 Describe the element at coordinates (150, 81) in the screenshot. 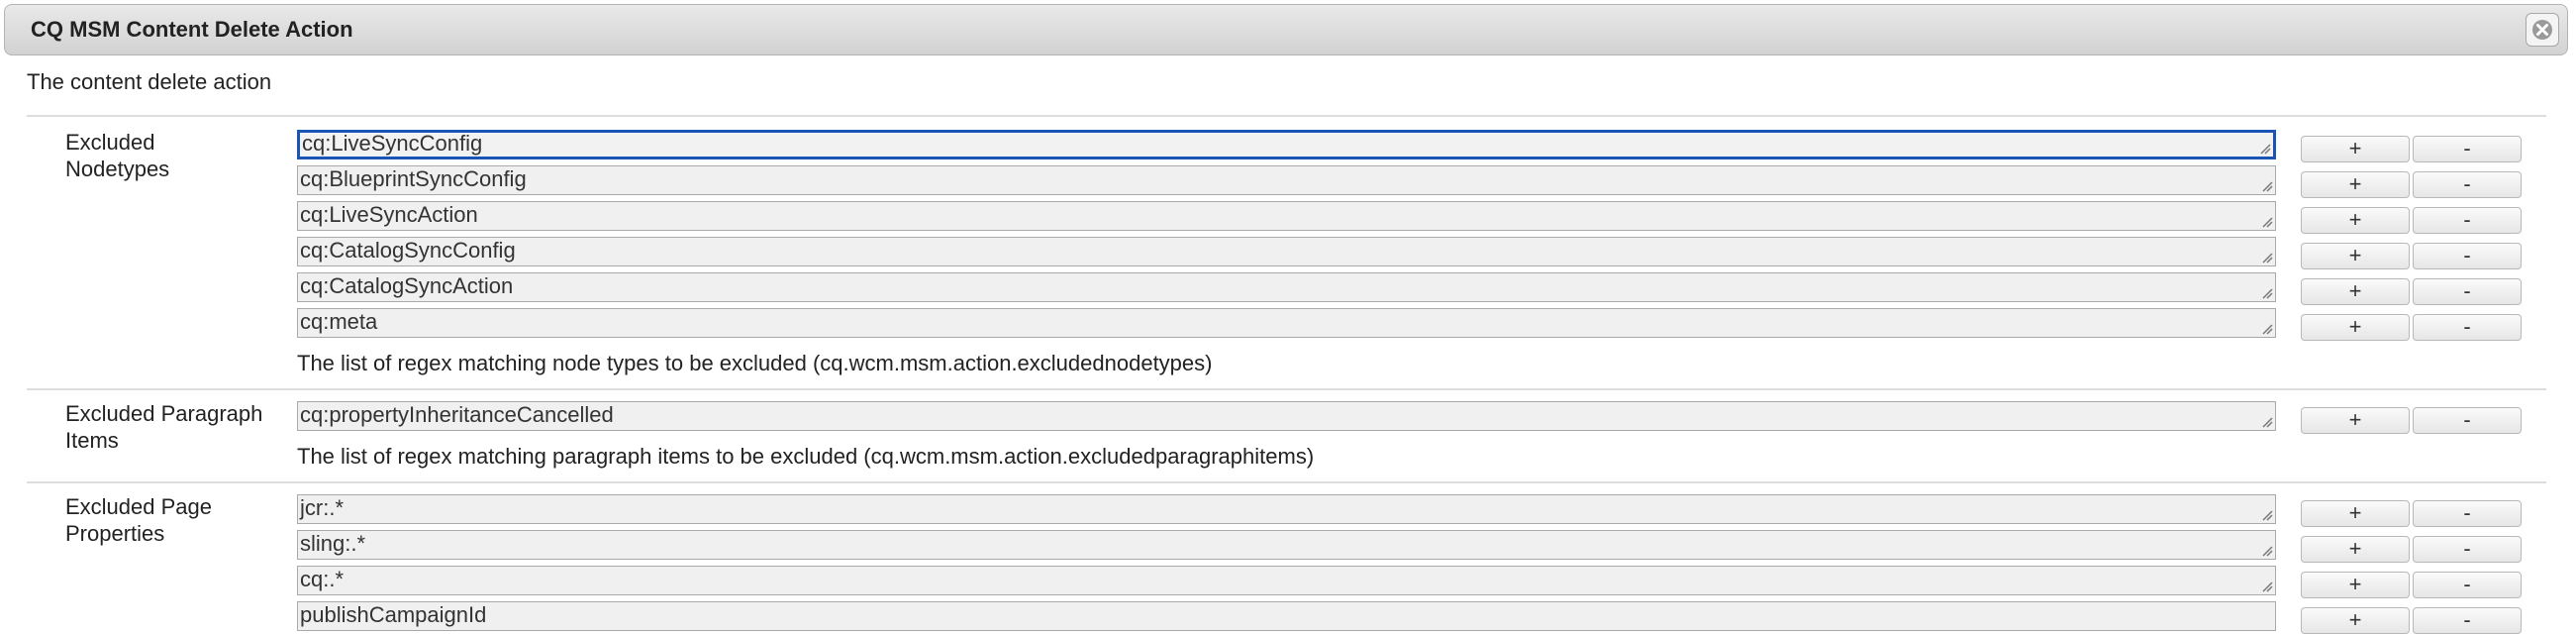

I see `dialog-description: The content delete action` at that location.